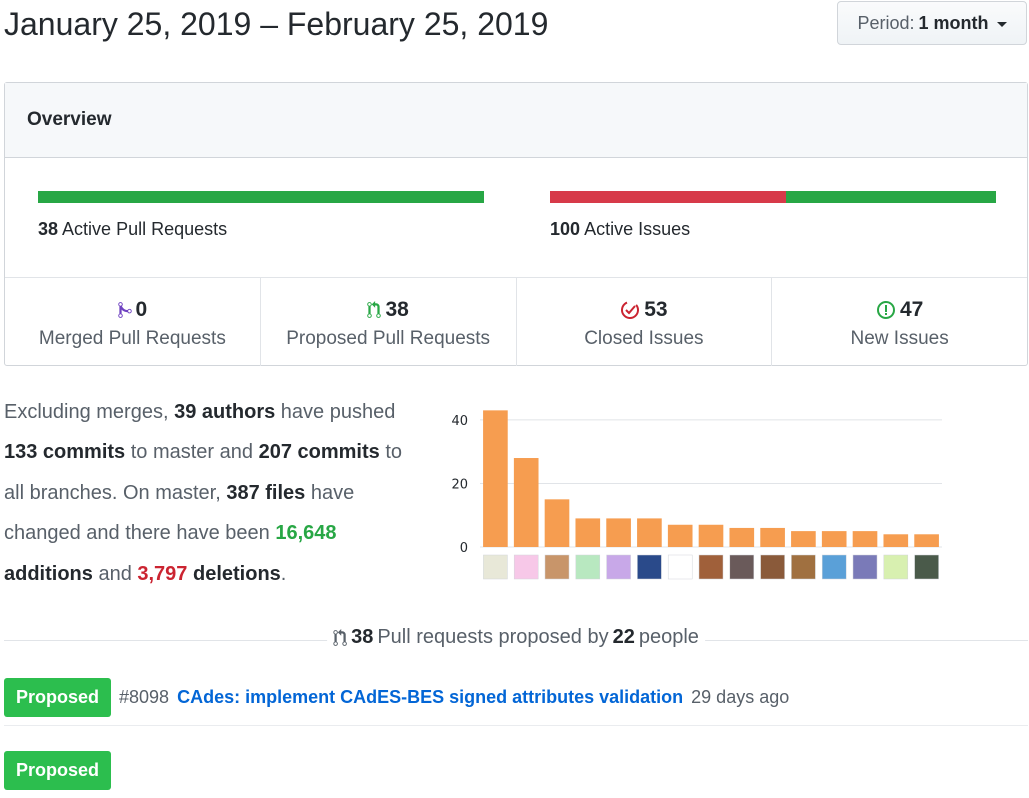  Describe the element at coordinates (911, 309) in the screenshot. I see `new-issues-count: 47` at that location.